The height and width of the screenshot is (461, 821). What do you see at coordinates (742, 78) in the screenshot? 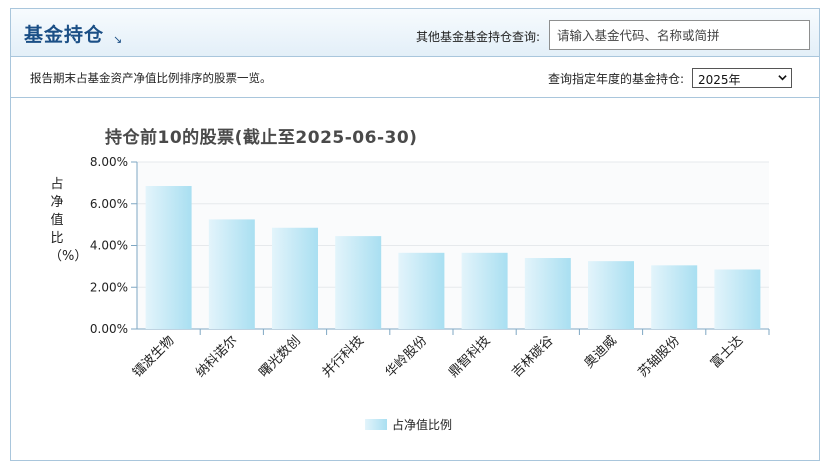
I see `year-select: 2025年` at bounding box center [742, 78].